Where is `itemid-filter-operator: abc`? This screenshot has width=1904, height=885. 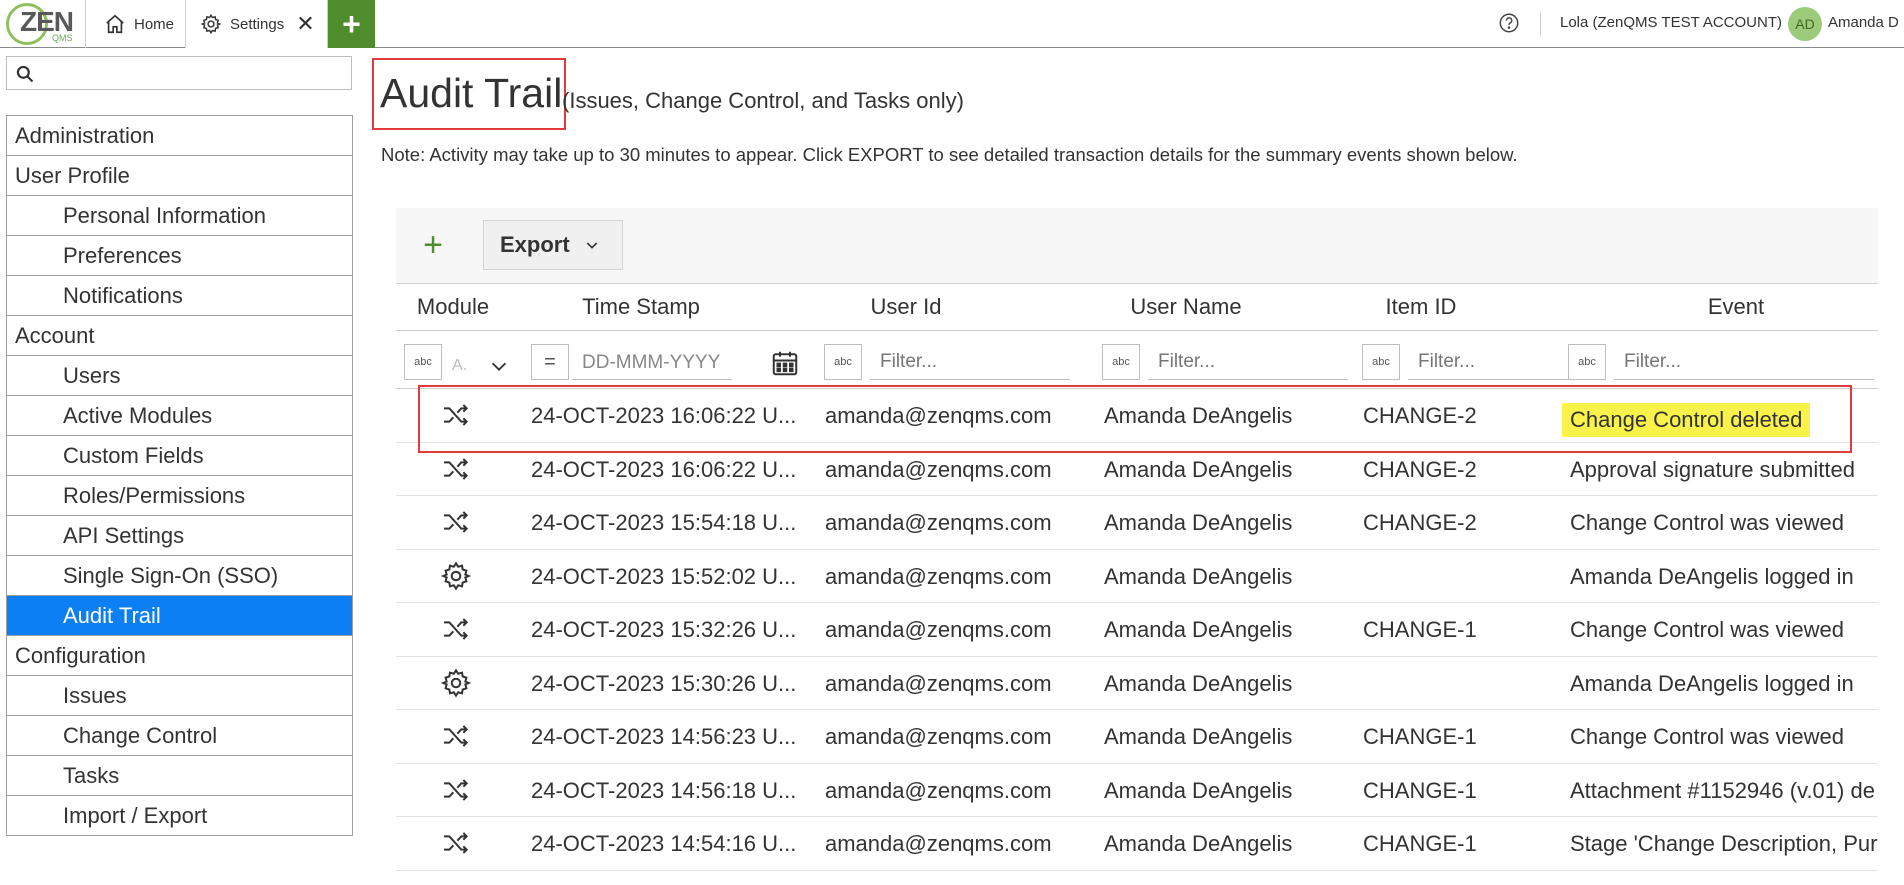
itemid-filter-operator: abc is located at coordinates (1381, 362).